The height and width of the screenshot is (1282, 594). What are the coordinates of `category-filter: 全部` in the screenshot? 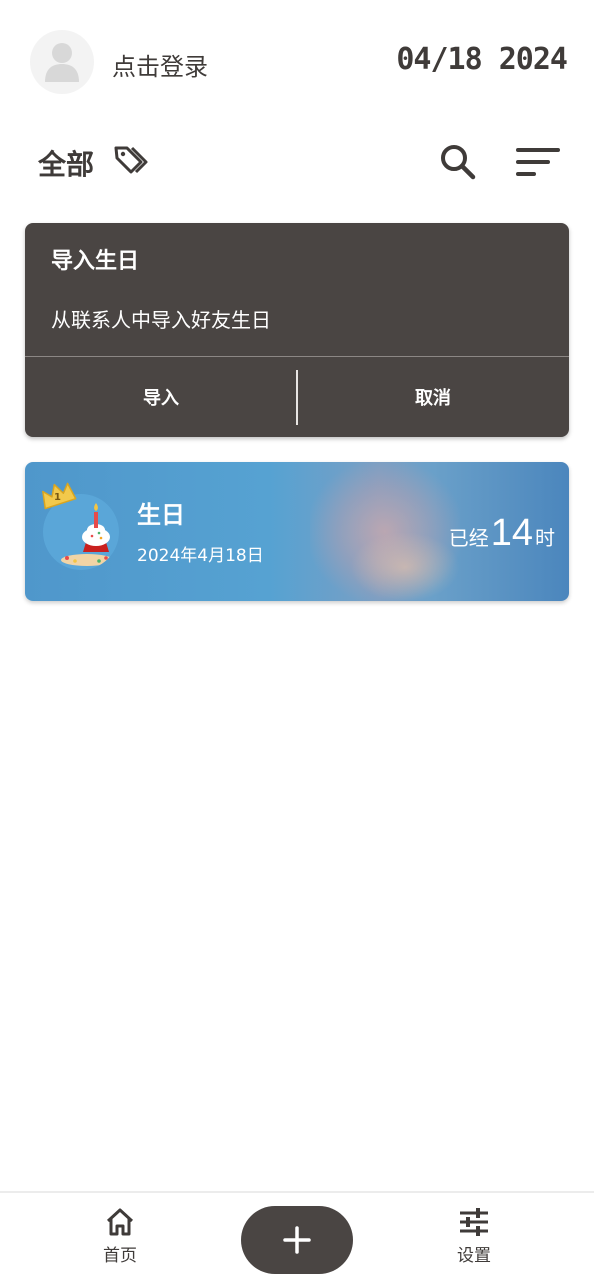 It's located at (66, 163).